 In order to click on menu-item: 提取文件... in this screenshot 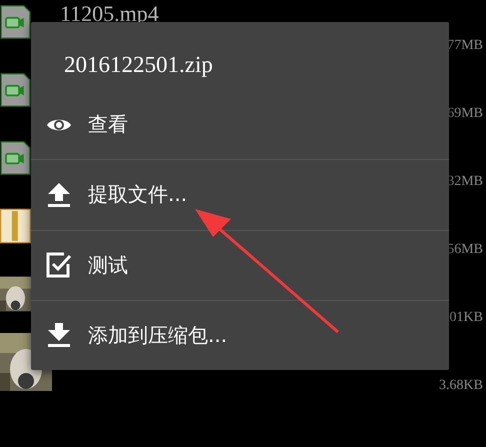, I will do `click(240, 195)`.